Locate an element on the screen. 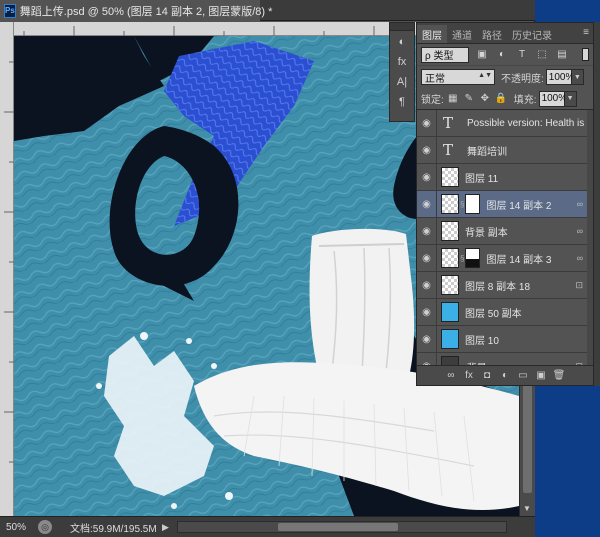 The height and width of the screenshot is (537, 600). styles-fx-icon: fx is located at coordinates (402, 62).